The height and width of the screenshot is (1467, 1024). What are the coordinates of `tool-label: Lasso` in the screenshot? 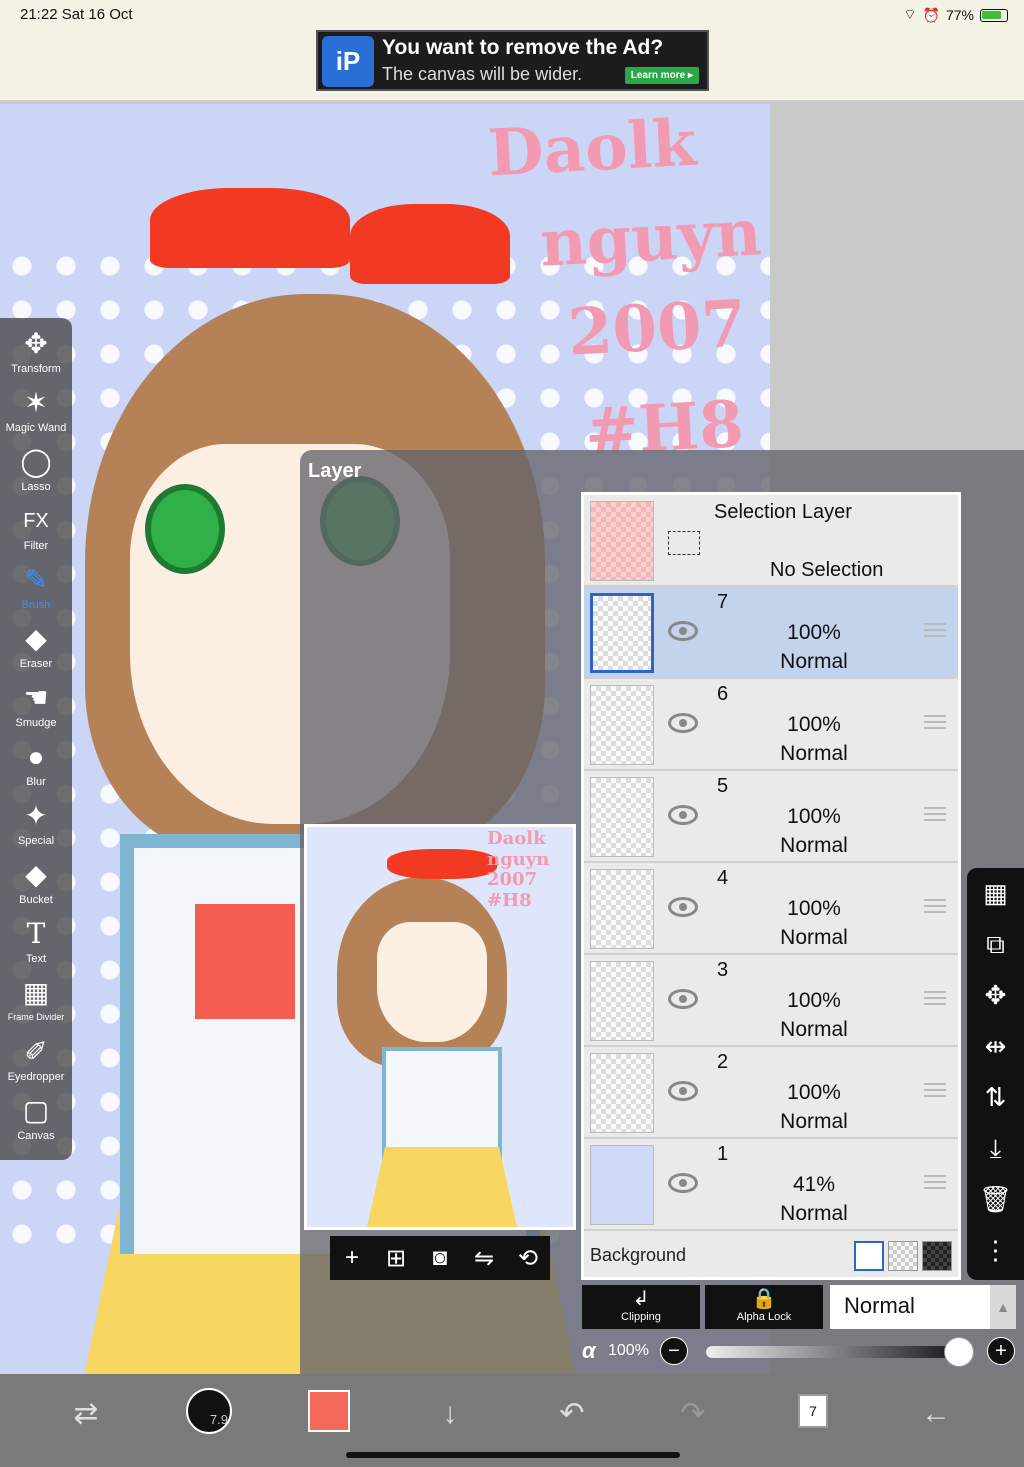 It's located at (36, 487).